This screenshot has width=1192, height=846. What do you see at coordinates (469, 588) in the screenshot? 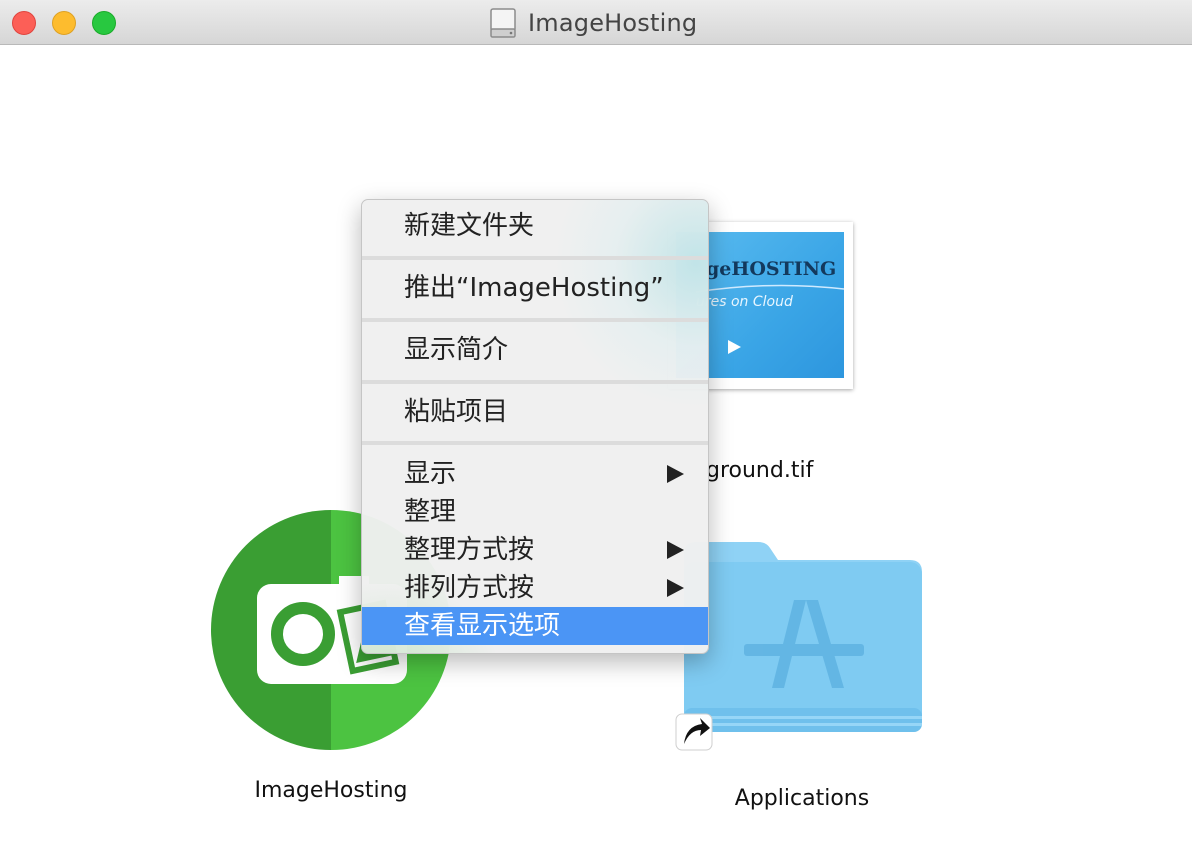
I see `menu-item-label: 排列方式按` at bounding box center [469, 588].